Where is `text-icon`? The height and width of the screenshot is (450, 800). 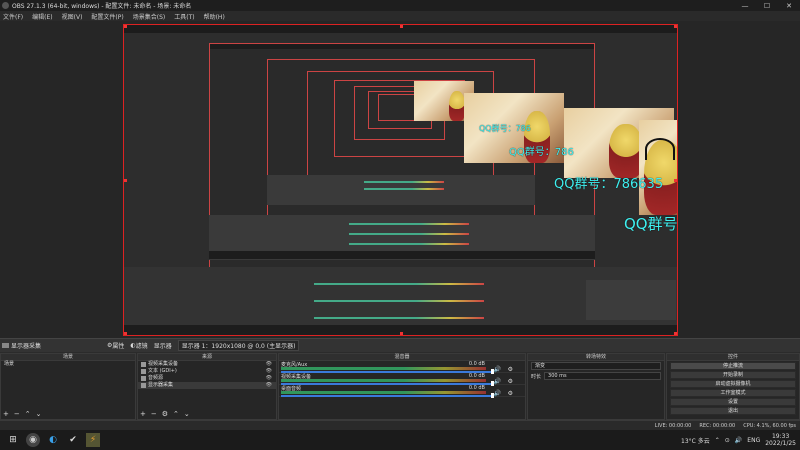 text-icon is located at coordinates (143, 371).